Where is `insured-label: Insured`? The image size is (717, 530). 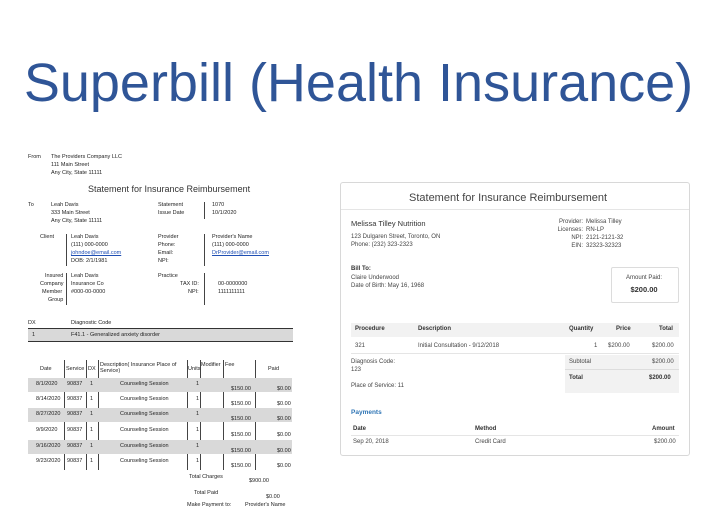 insured-label: Insured is located at coordinates (54, 276).